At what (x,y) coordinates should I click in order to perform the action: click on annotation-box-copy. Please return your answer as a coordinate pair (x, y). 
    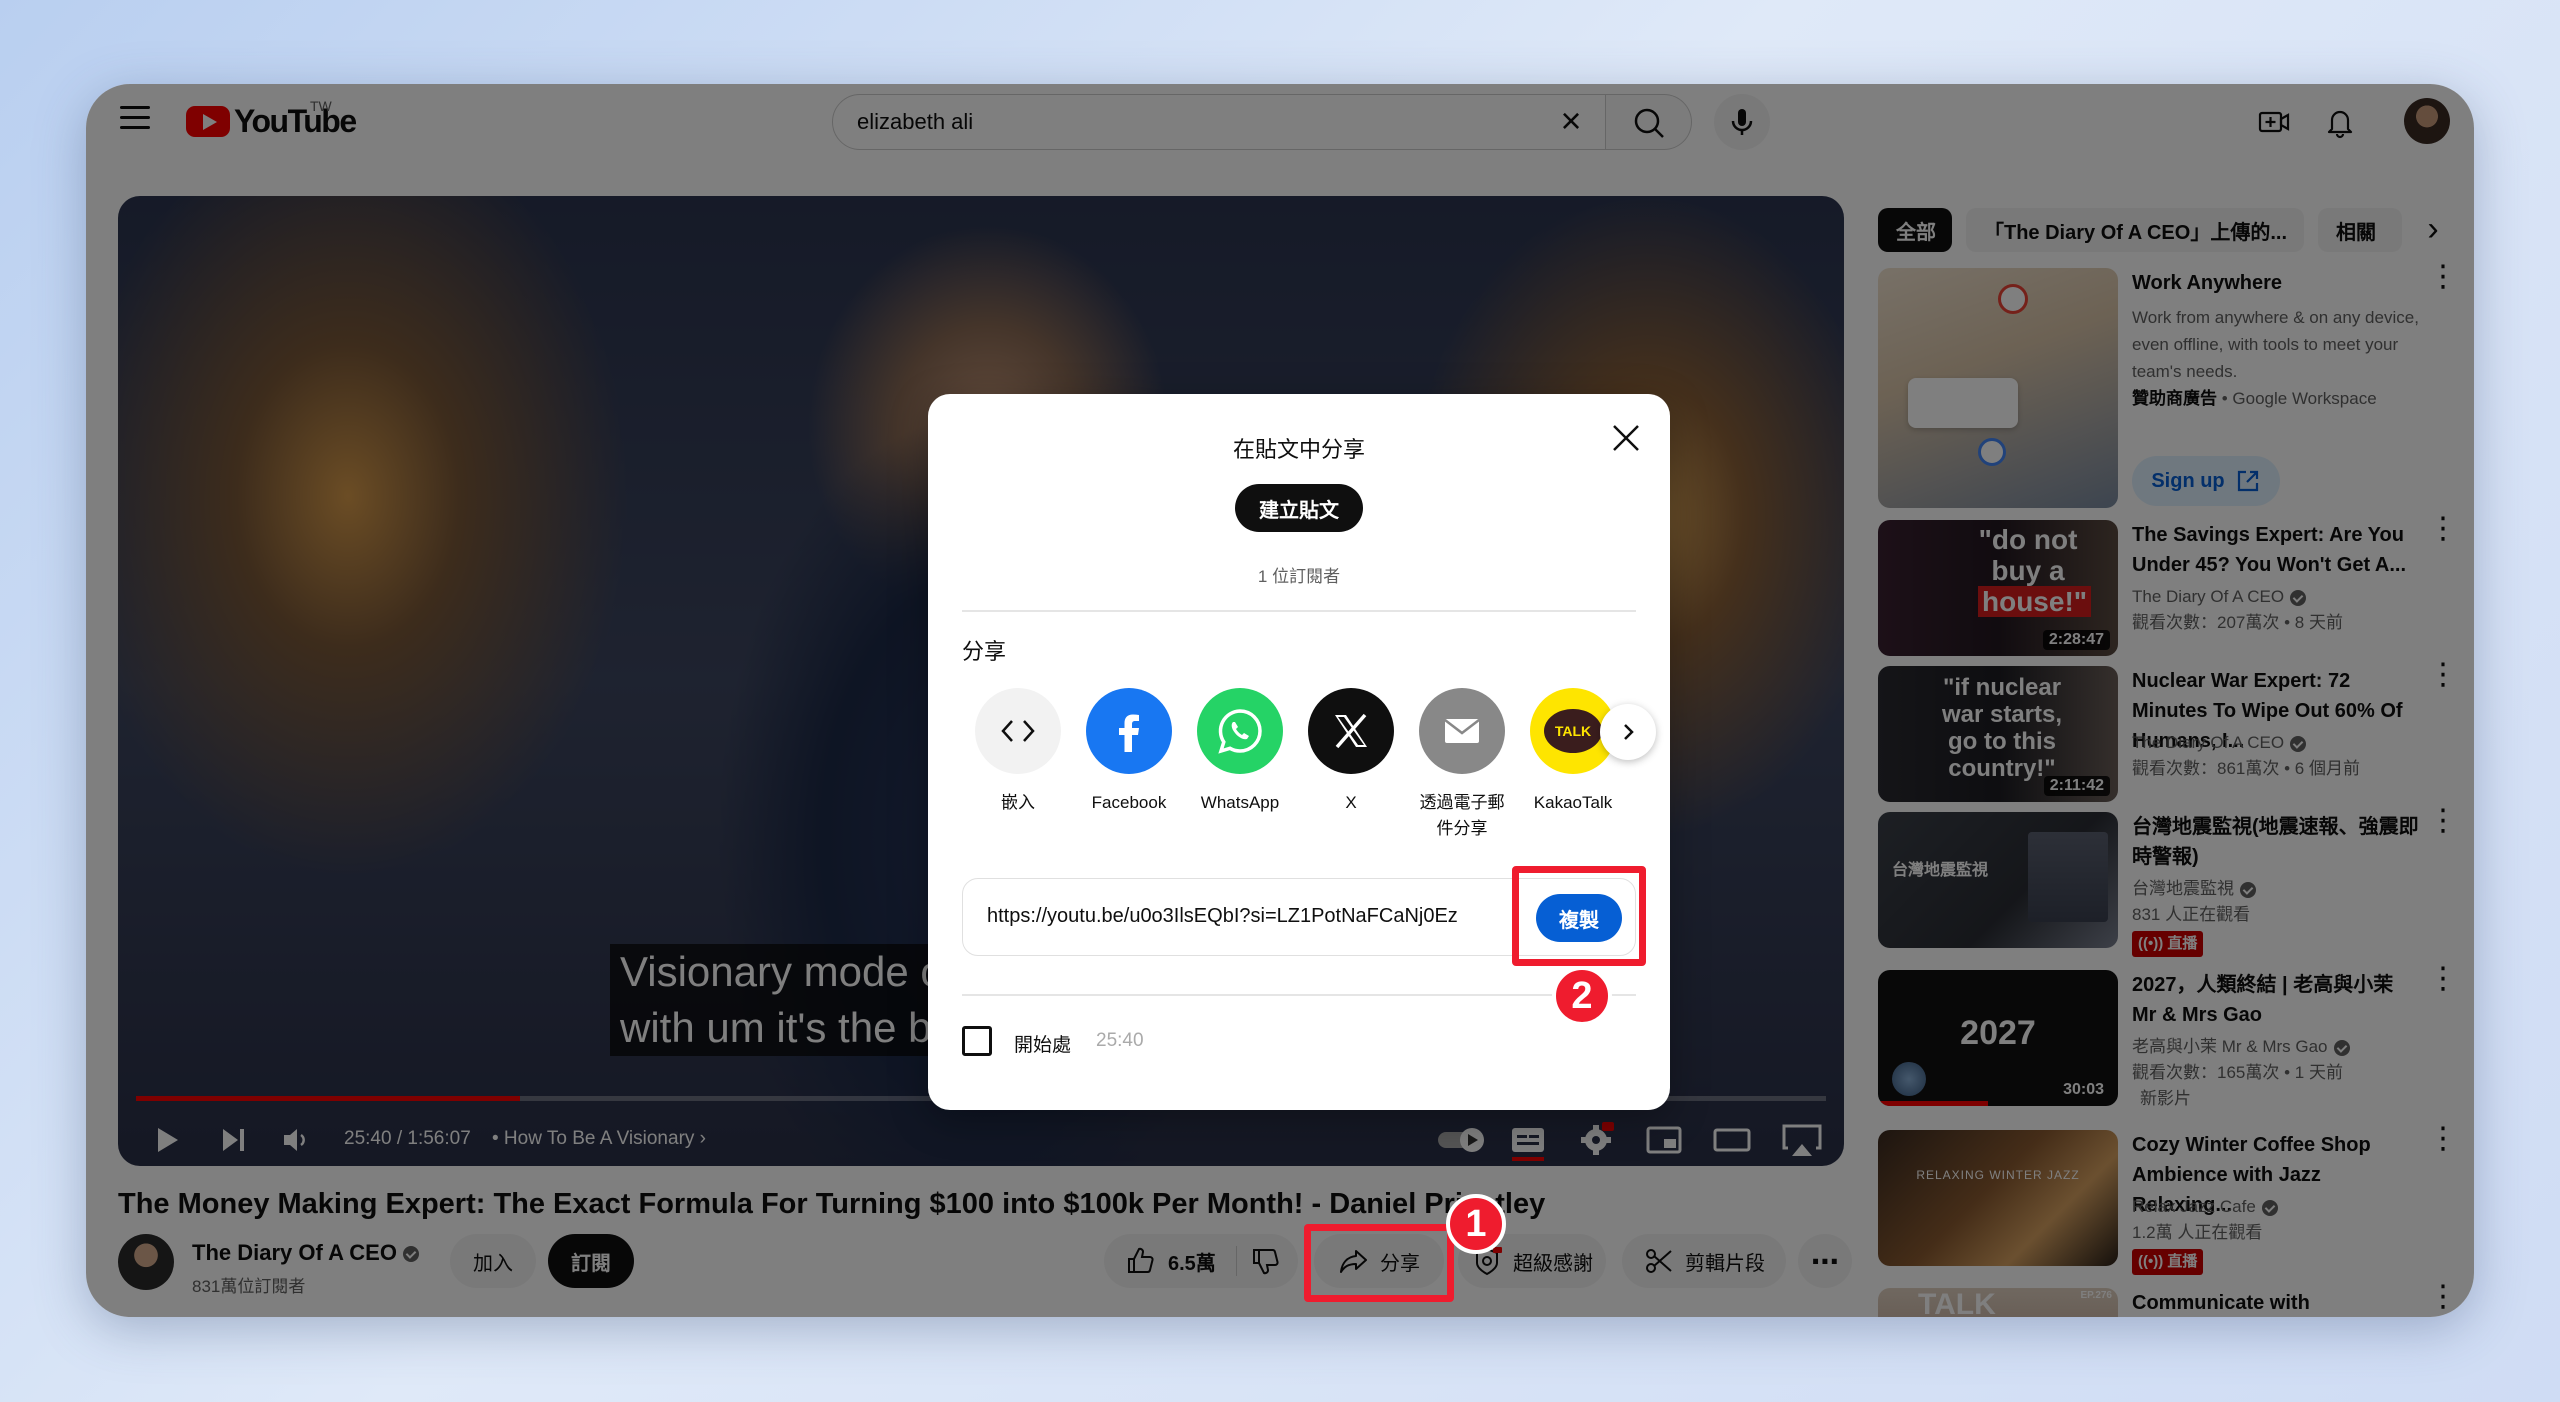
    Looking at the image, I should click on (1579, 916).